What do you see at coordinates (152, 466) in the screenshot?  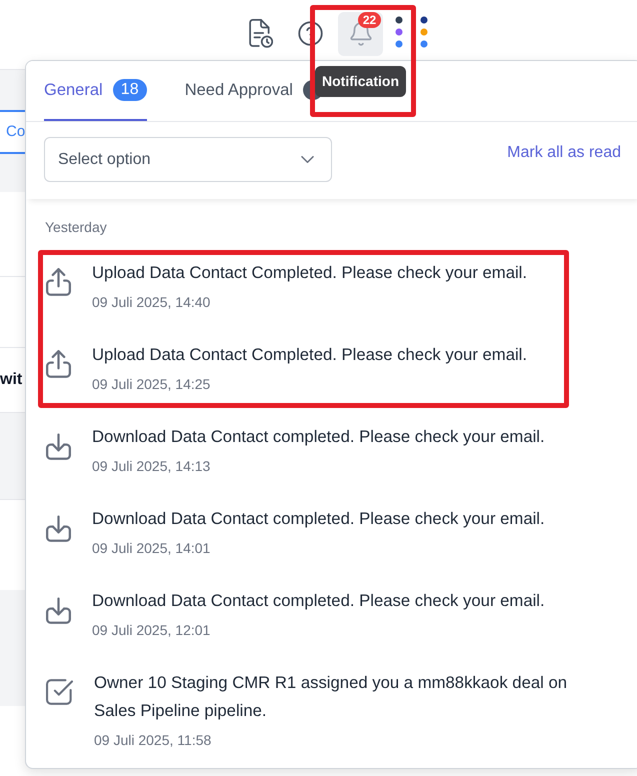 I see `notification-time: 09 Juli 2025, 14:13` at bounding box center [152, 466].